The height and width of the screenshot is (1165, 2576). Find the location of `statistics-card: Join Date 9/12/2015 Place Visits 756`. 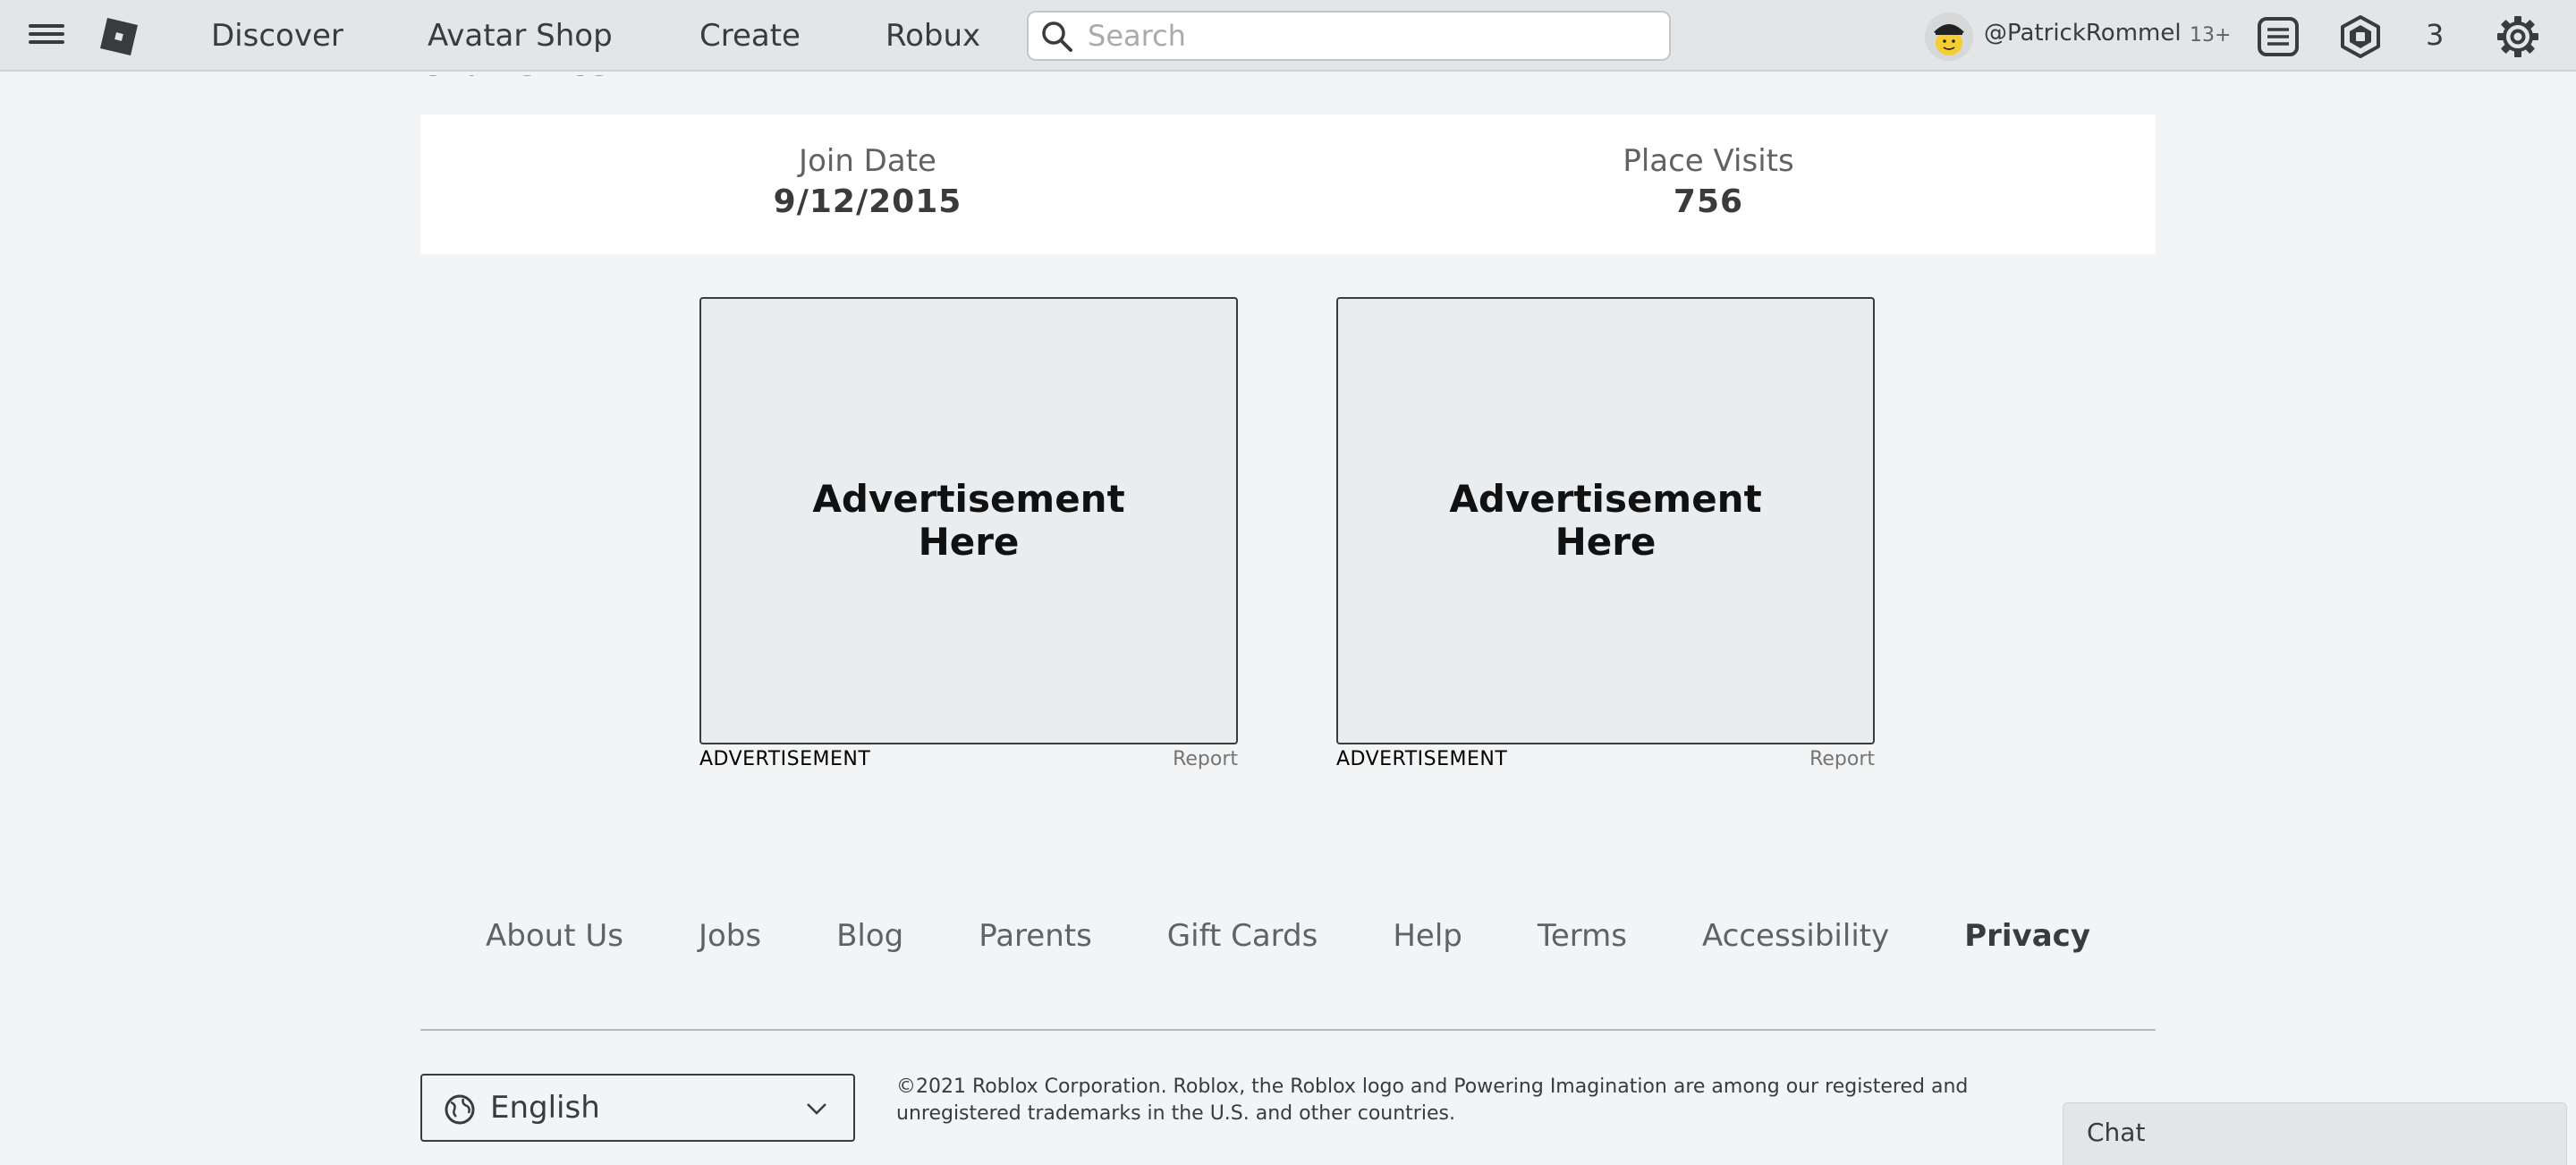

statistics-card: Join Date 9/12/2015 Place Visits 756 is located at coordinates (1288, 184).